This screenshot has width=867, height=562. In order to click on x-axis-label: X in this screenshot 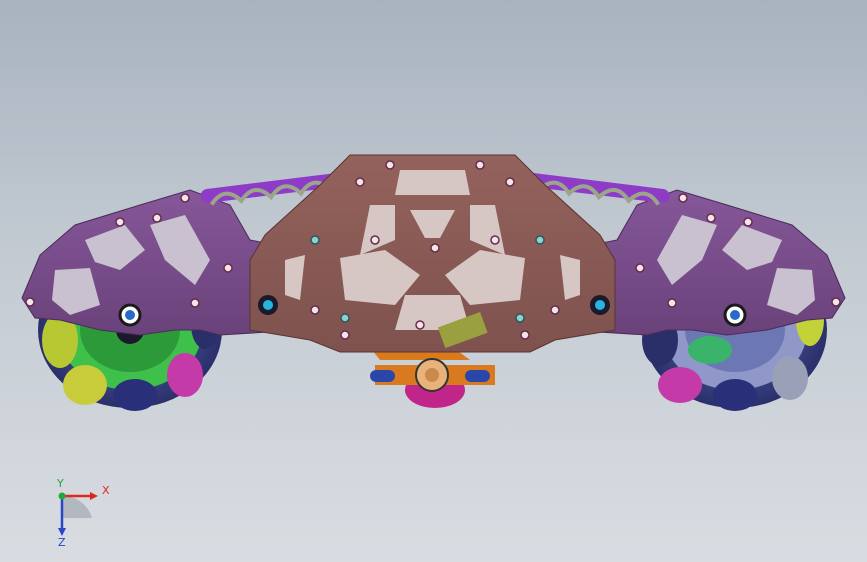, I will do `click(106, 490)`.